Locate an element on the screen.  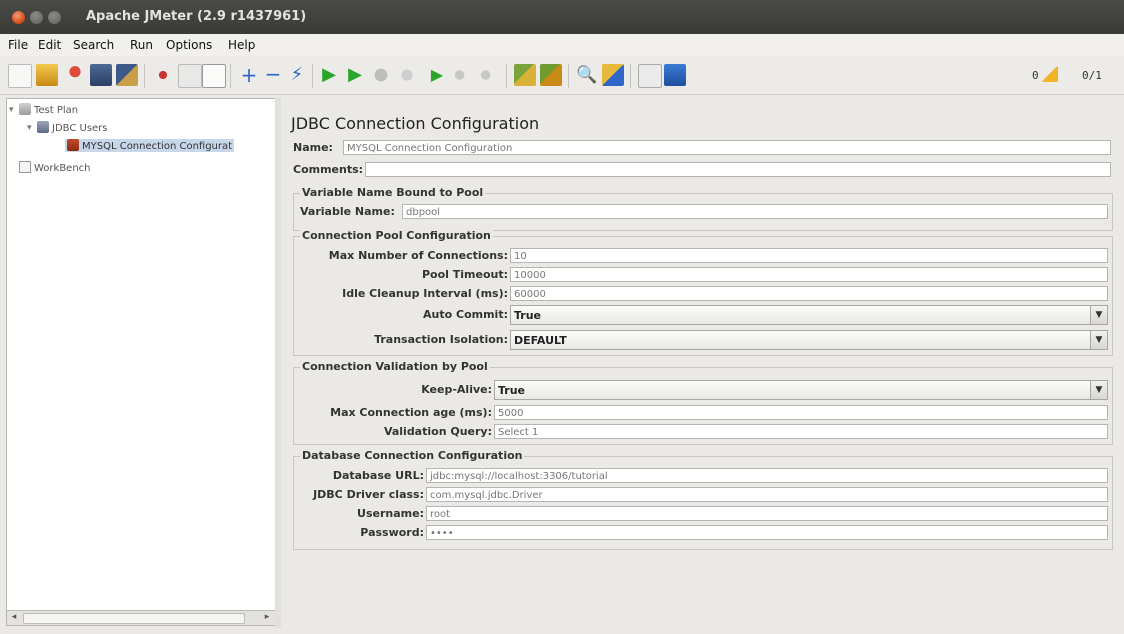
comments-label: Comments: is located at coordinates (328, 169).